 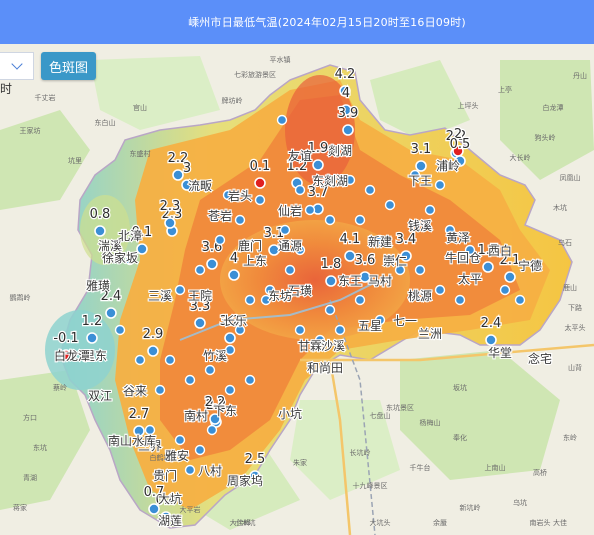 I want to click on place-label: 贵门, so click(x=165, y=475).